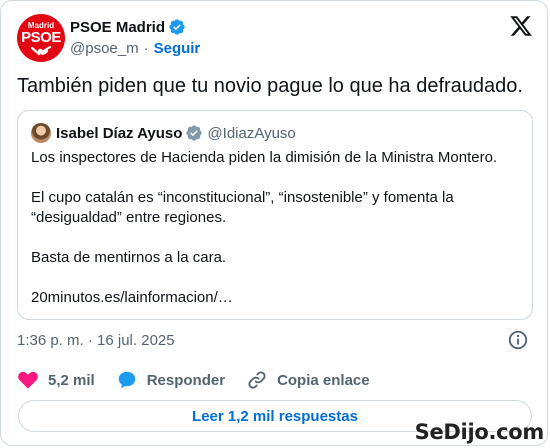 The height and width of the screenshot is (448, 550). What do you see at coordinates (135, 37) in the screenshot?
I see `author-info: PSOE Madrid @psoe_m · Seguir` at bounding box center [135, 37].